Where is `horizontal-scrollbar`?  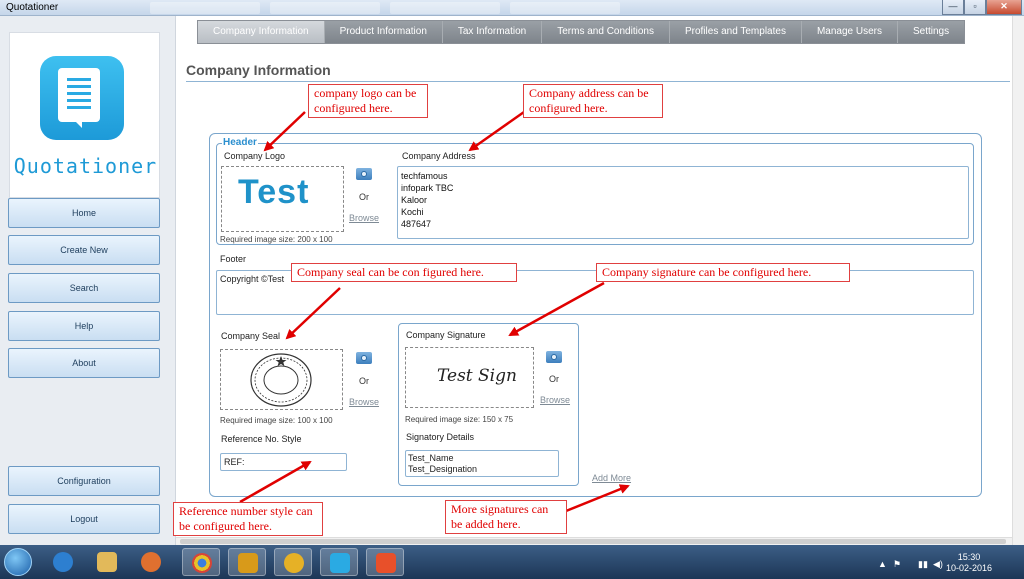 horizontal-scrollbar is located at coordinates (594, 541).